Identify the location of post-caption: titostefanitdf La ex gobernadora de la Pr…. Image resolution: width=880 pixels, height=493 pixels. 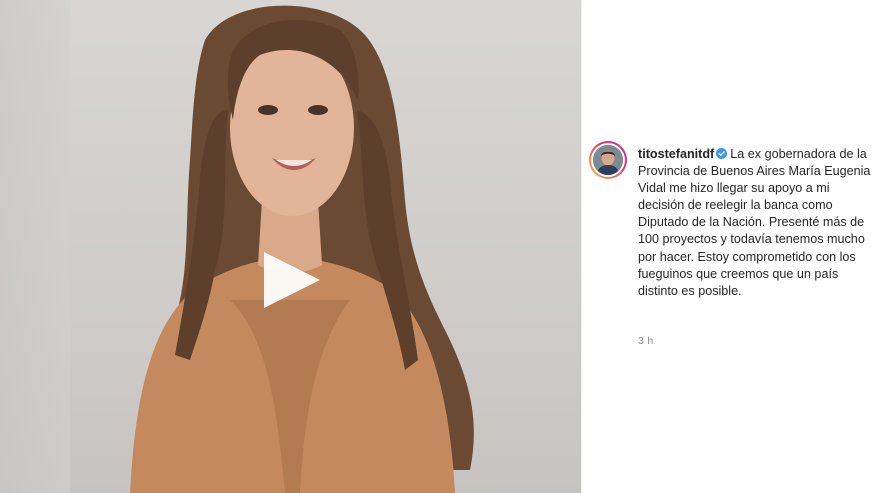
(756, 223).